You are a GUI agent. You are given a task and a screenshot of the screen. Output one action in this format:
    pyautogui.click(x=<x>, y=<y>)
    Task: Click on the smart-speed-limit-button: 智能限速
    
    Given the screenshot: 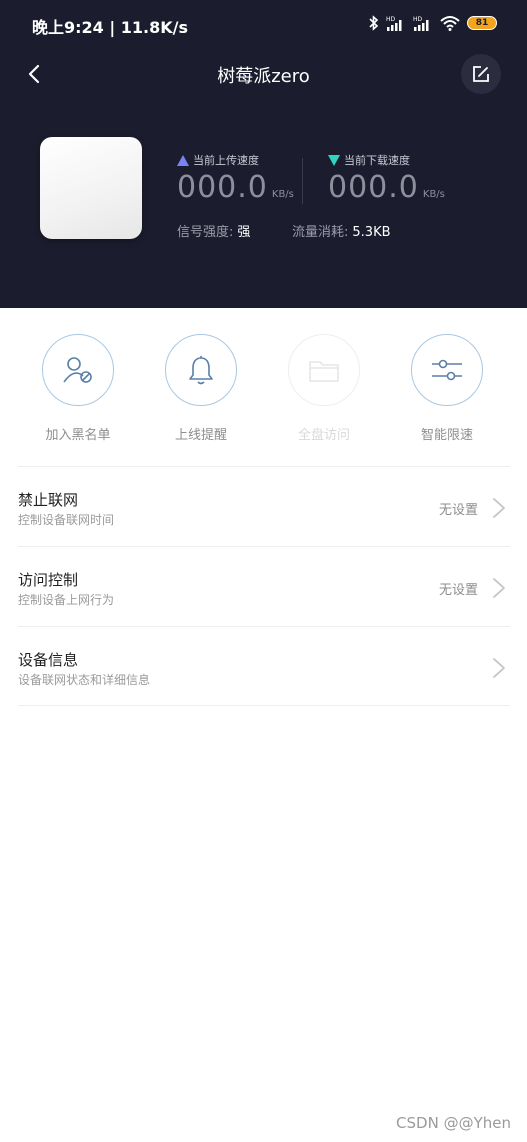 What is the action you would take?
    pyautogui.click(x=447, y=388)
    